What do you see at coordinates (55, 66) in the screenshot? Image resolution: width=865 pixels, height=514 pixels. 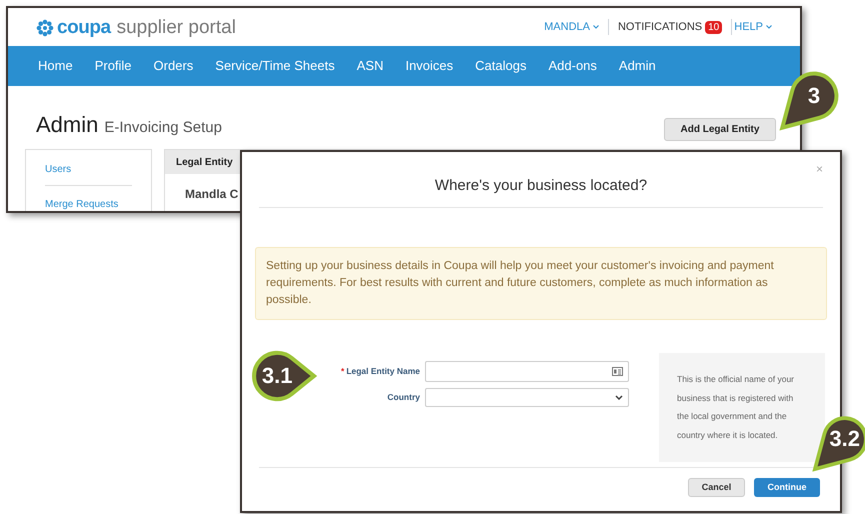 I see `nav-link: Home` at bounding box center [55, 66].